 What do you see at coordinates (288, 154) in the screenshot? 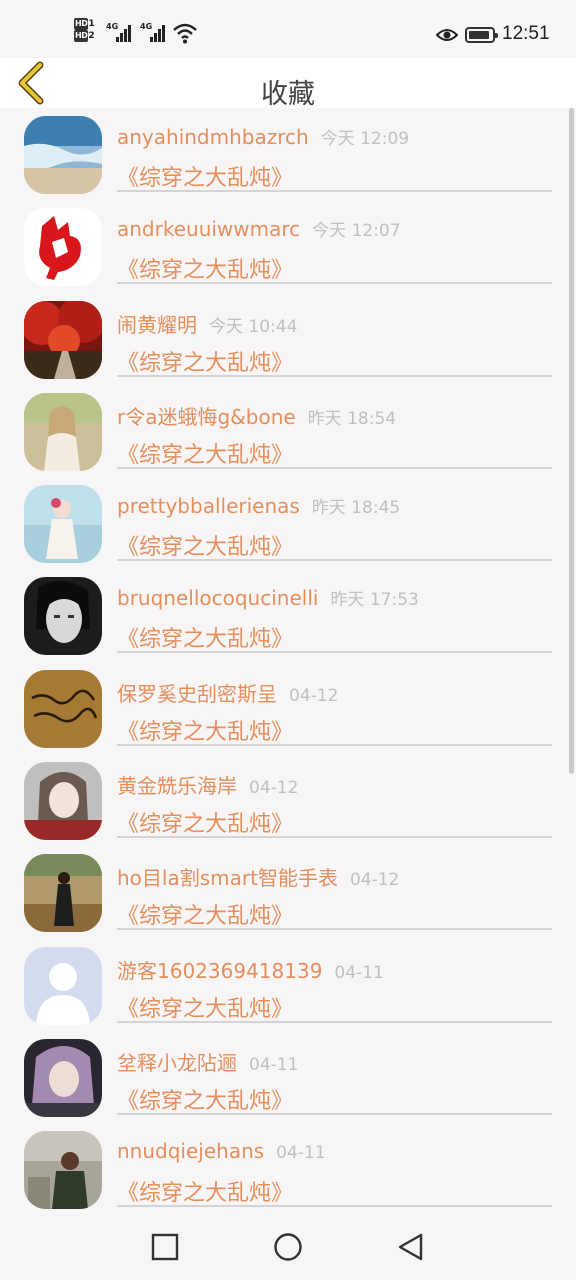
I see `list-item: anyahindmhbazrch 今天 12:09 《综穿之大乱炖》` at bounding box center [288, 154].